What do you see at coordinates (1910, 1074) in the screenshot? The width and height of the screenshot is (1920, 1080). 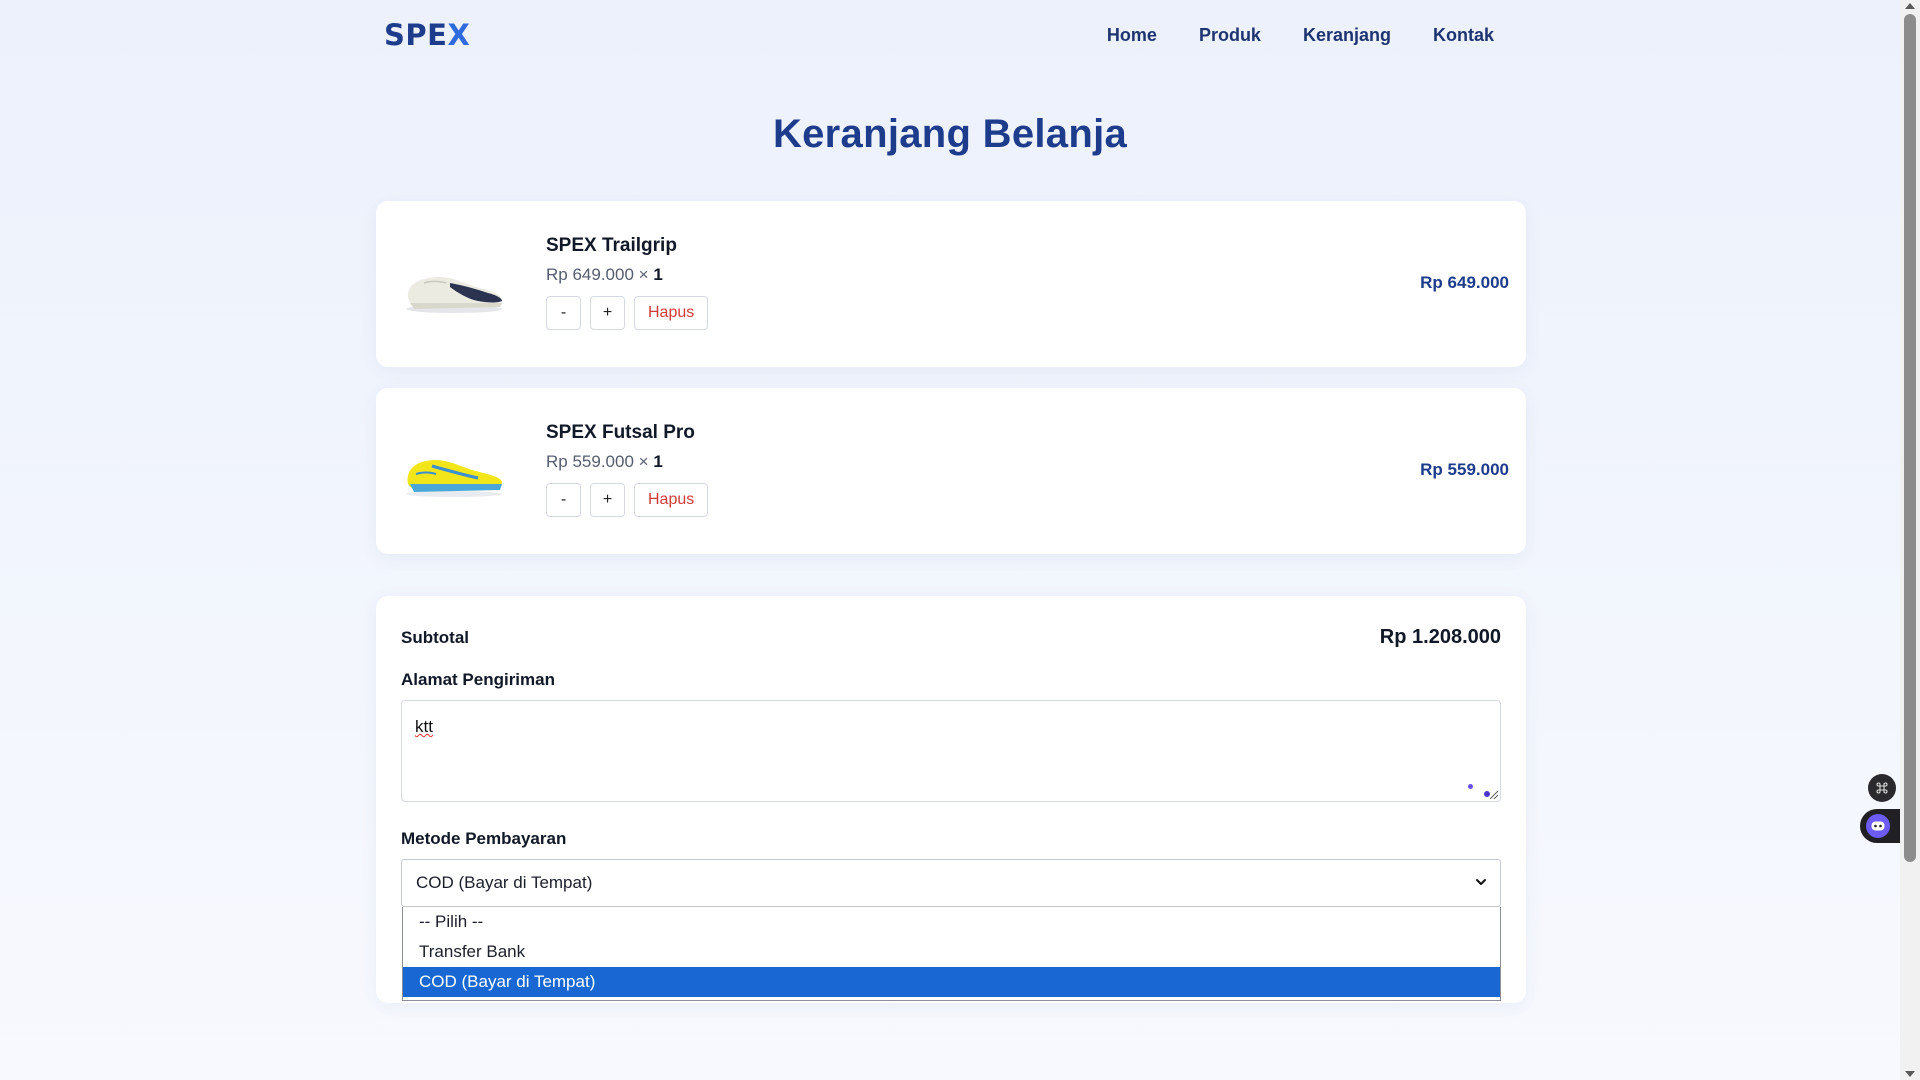 I see `scroll-down-icon` at bounding box center [1910, 1074].